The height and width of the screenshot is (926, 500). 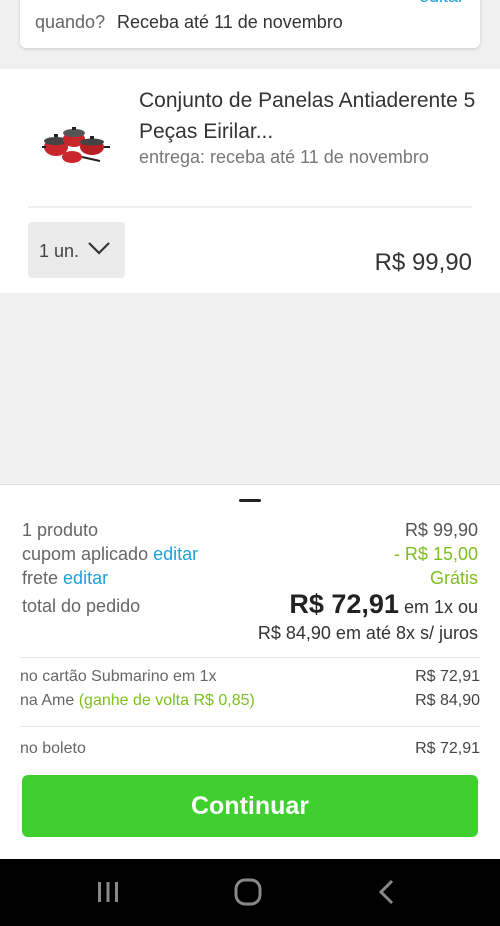 I want to click on shipping-label: frete, so click(x=40, y=578).